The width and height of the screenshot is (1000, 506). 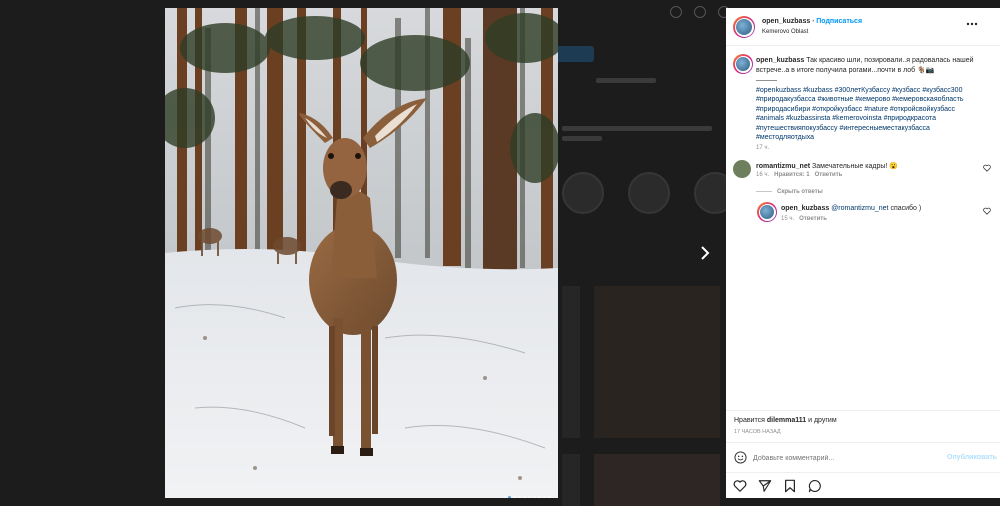 I want to click on like-heart-icon, so click(x=740, y=486).